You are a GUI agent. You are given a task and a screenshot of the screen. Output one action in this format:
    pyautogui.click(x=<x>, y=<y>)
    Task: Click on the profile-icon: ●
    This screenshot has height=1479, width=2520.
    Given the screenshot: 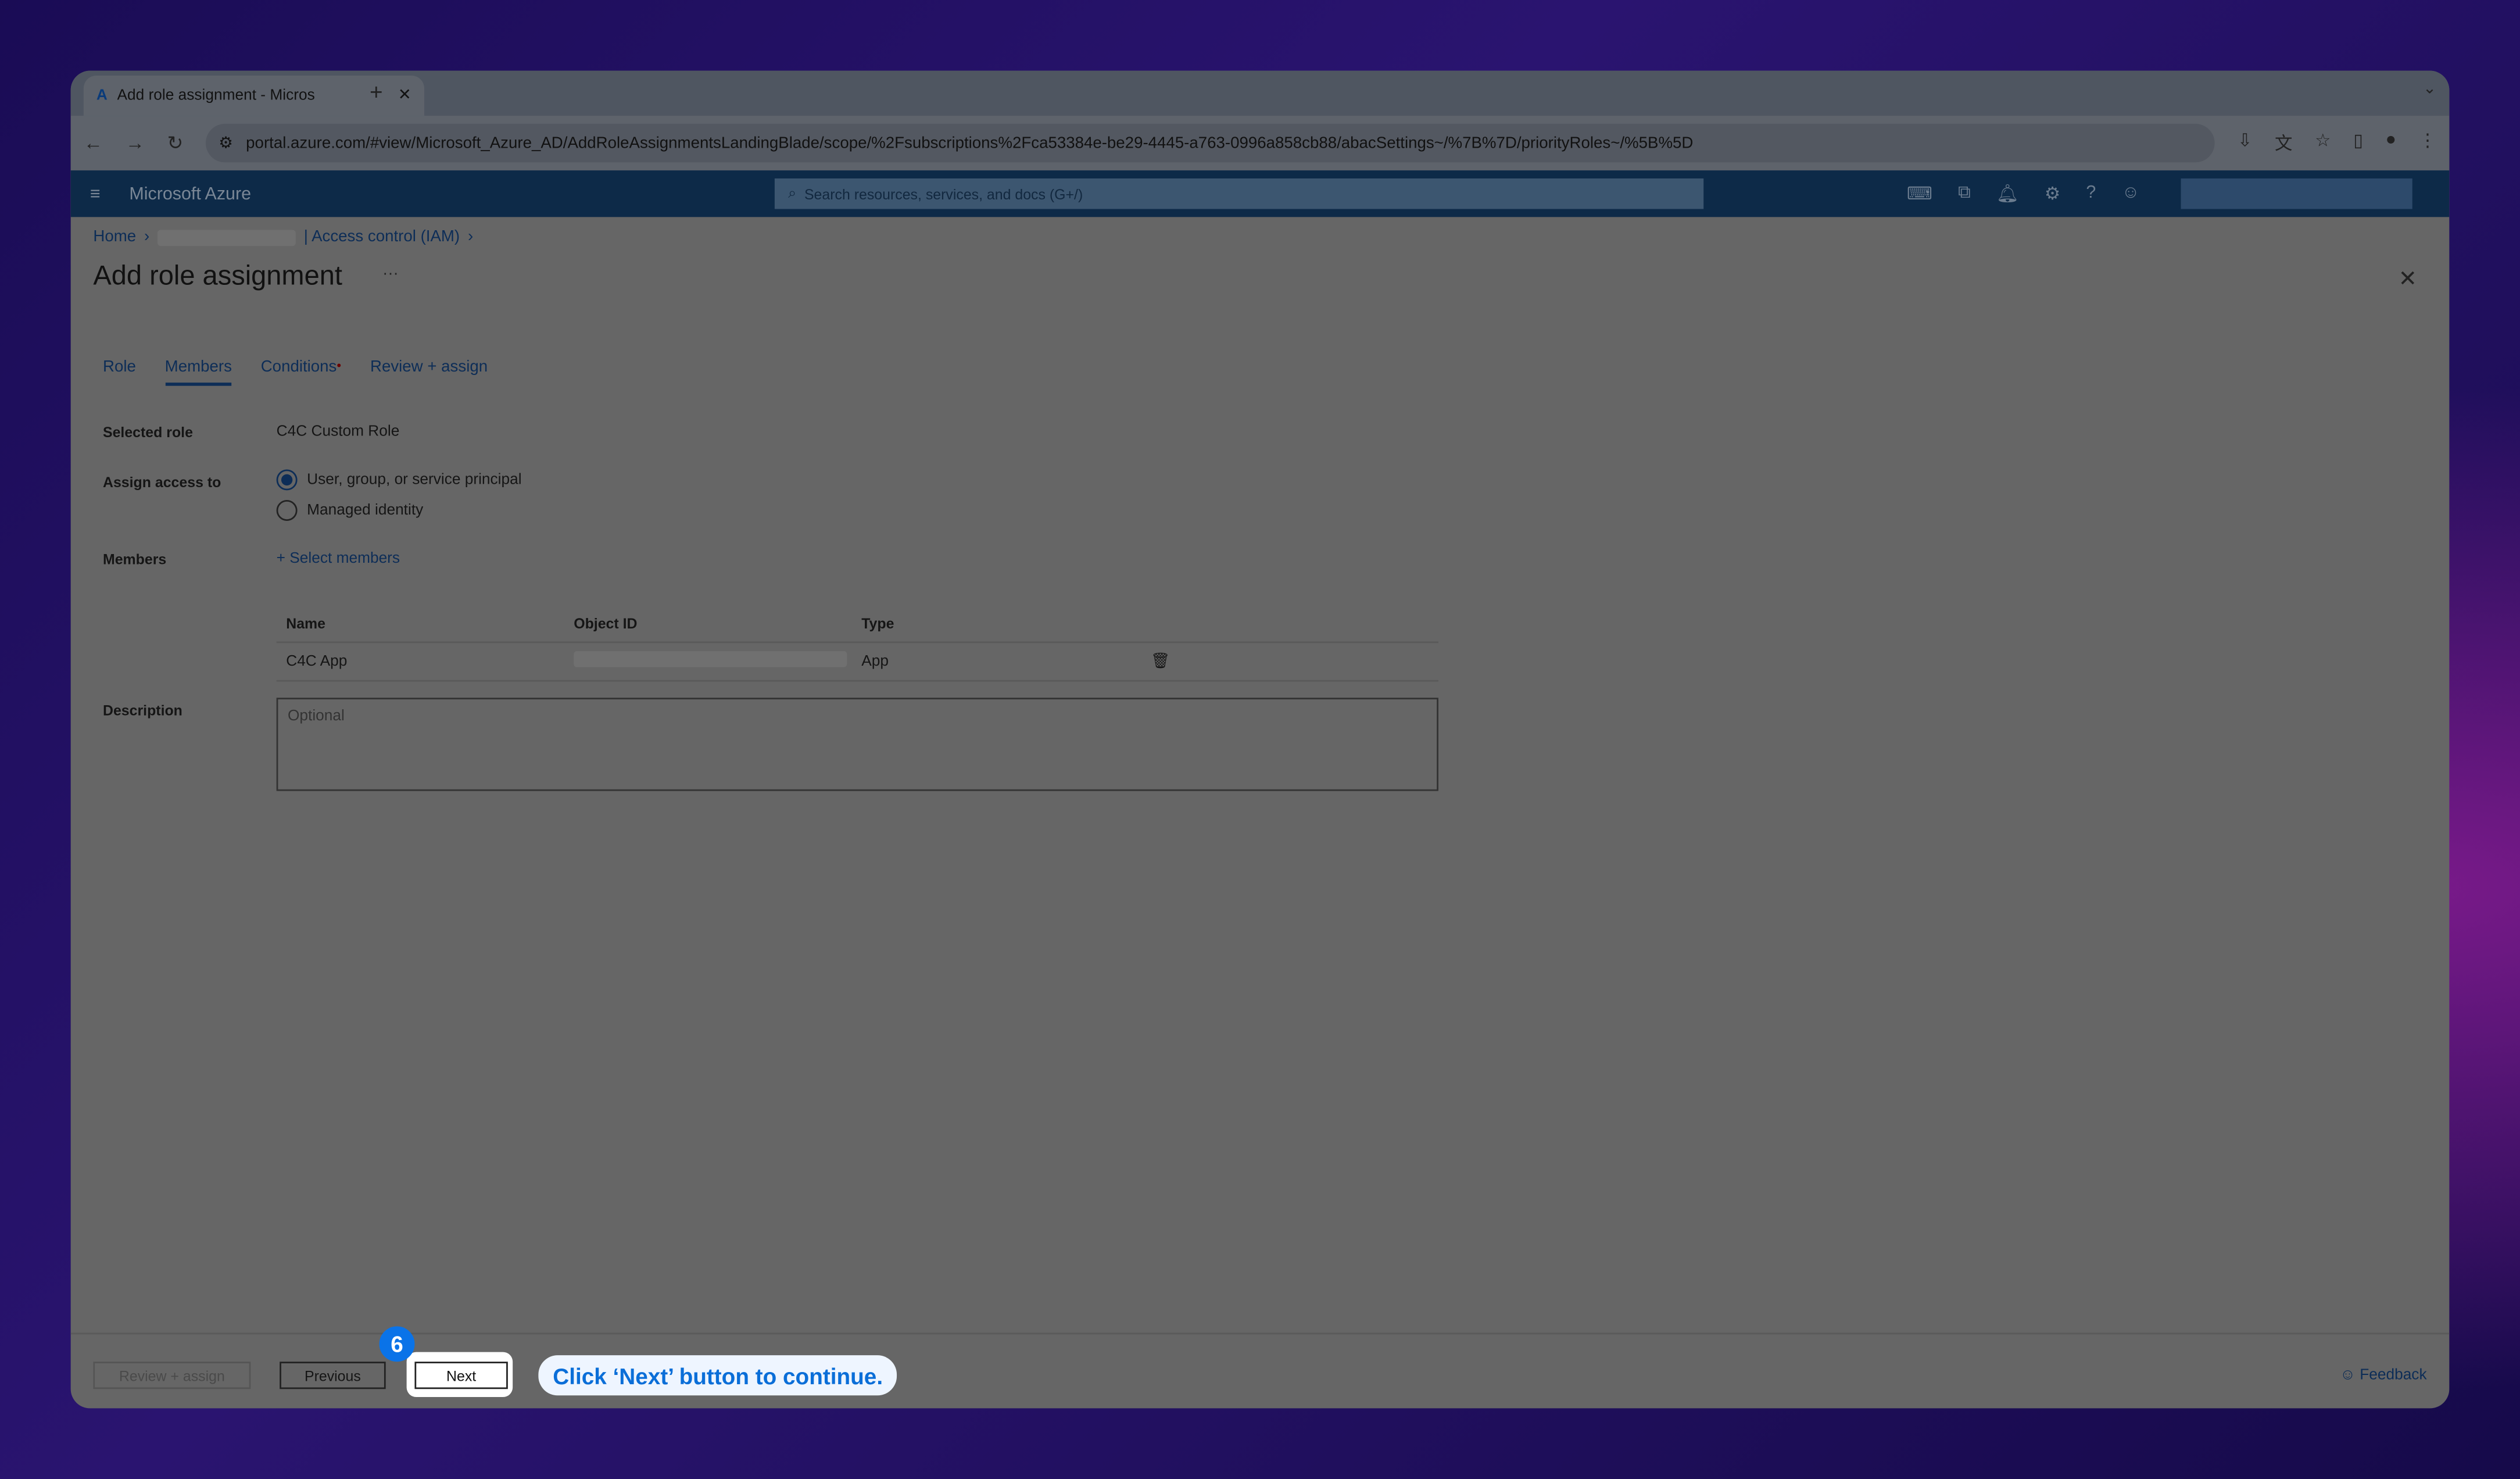 What is the action you would take?
    pyautogui.click(x=2391, y=143)
    